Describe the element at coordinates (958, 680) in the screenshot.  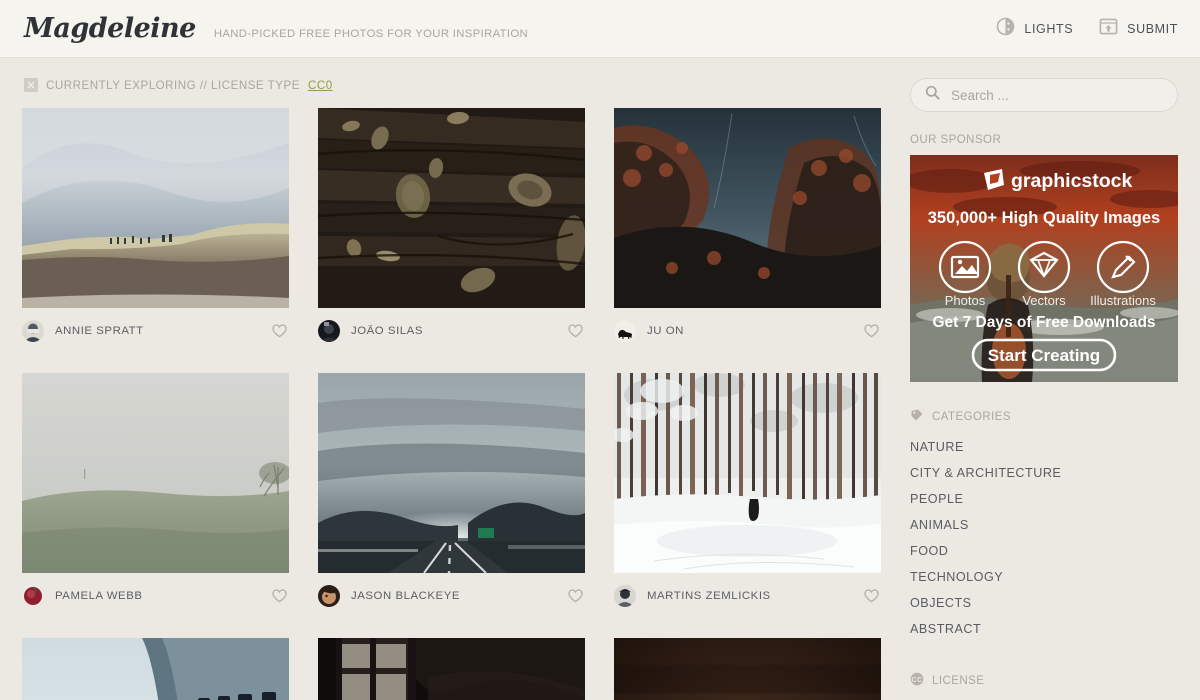
I see `license-label: LICENSE` at that location.